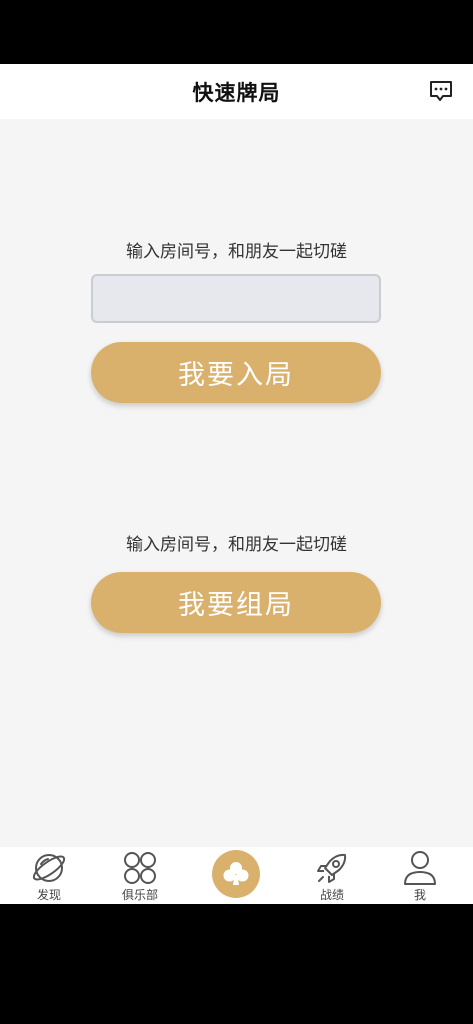 The image size is (473, 1024). Describe the element at coordinates (420, 868) in the screenshot. I see `person-icon` at that location.